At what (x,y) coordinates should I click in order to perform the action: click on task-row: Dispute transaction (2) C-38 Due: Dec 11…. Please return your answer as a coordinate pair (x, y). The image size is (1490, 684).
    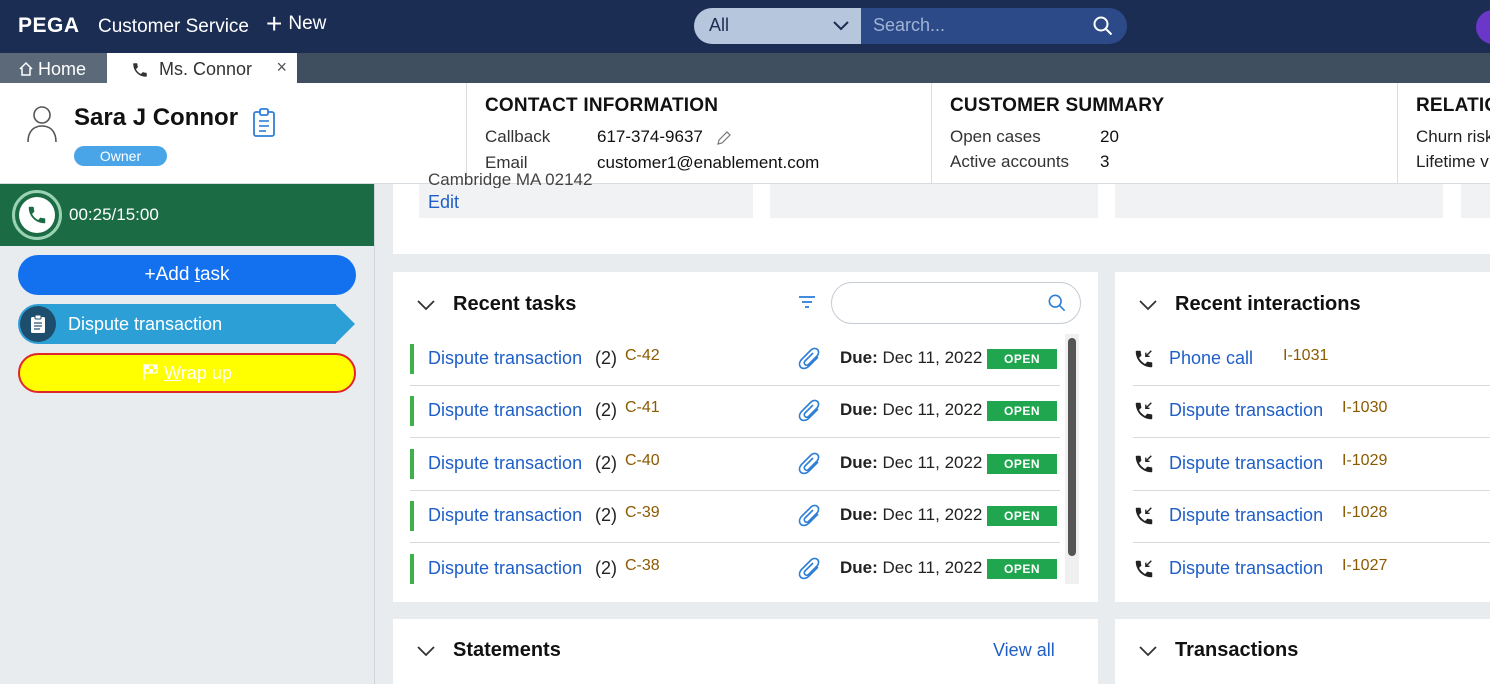
    Looking at the image, I should click on (735, 570).